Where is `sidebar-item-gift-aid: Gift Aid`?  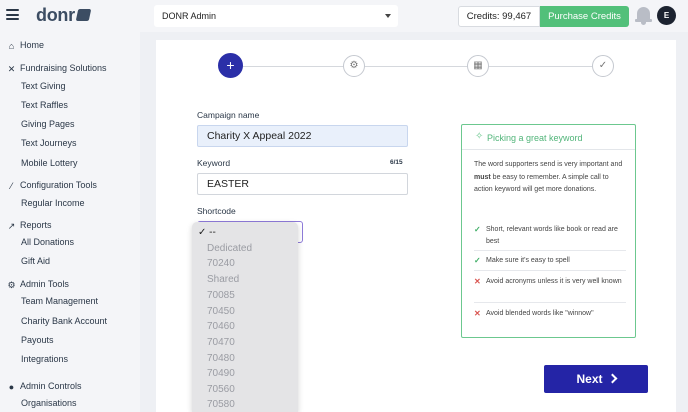
sidebar-item-gift-aid: Gift Aid is located at coordinates (35, 261).